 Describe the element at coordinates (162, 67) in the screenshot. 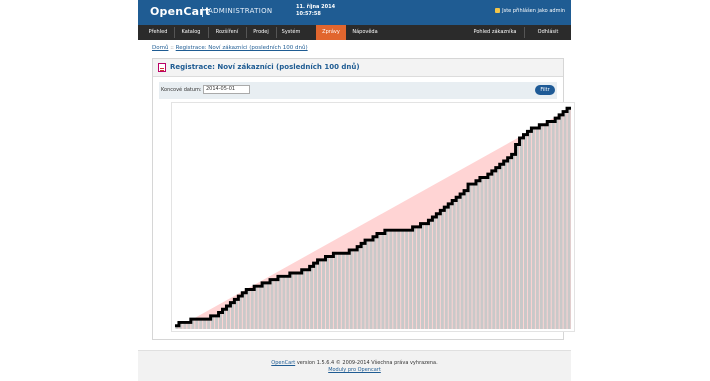

I see `report-icon` at that location.